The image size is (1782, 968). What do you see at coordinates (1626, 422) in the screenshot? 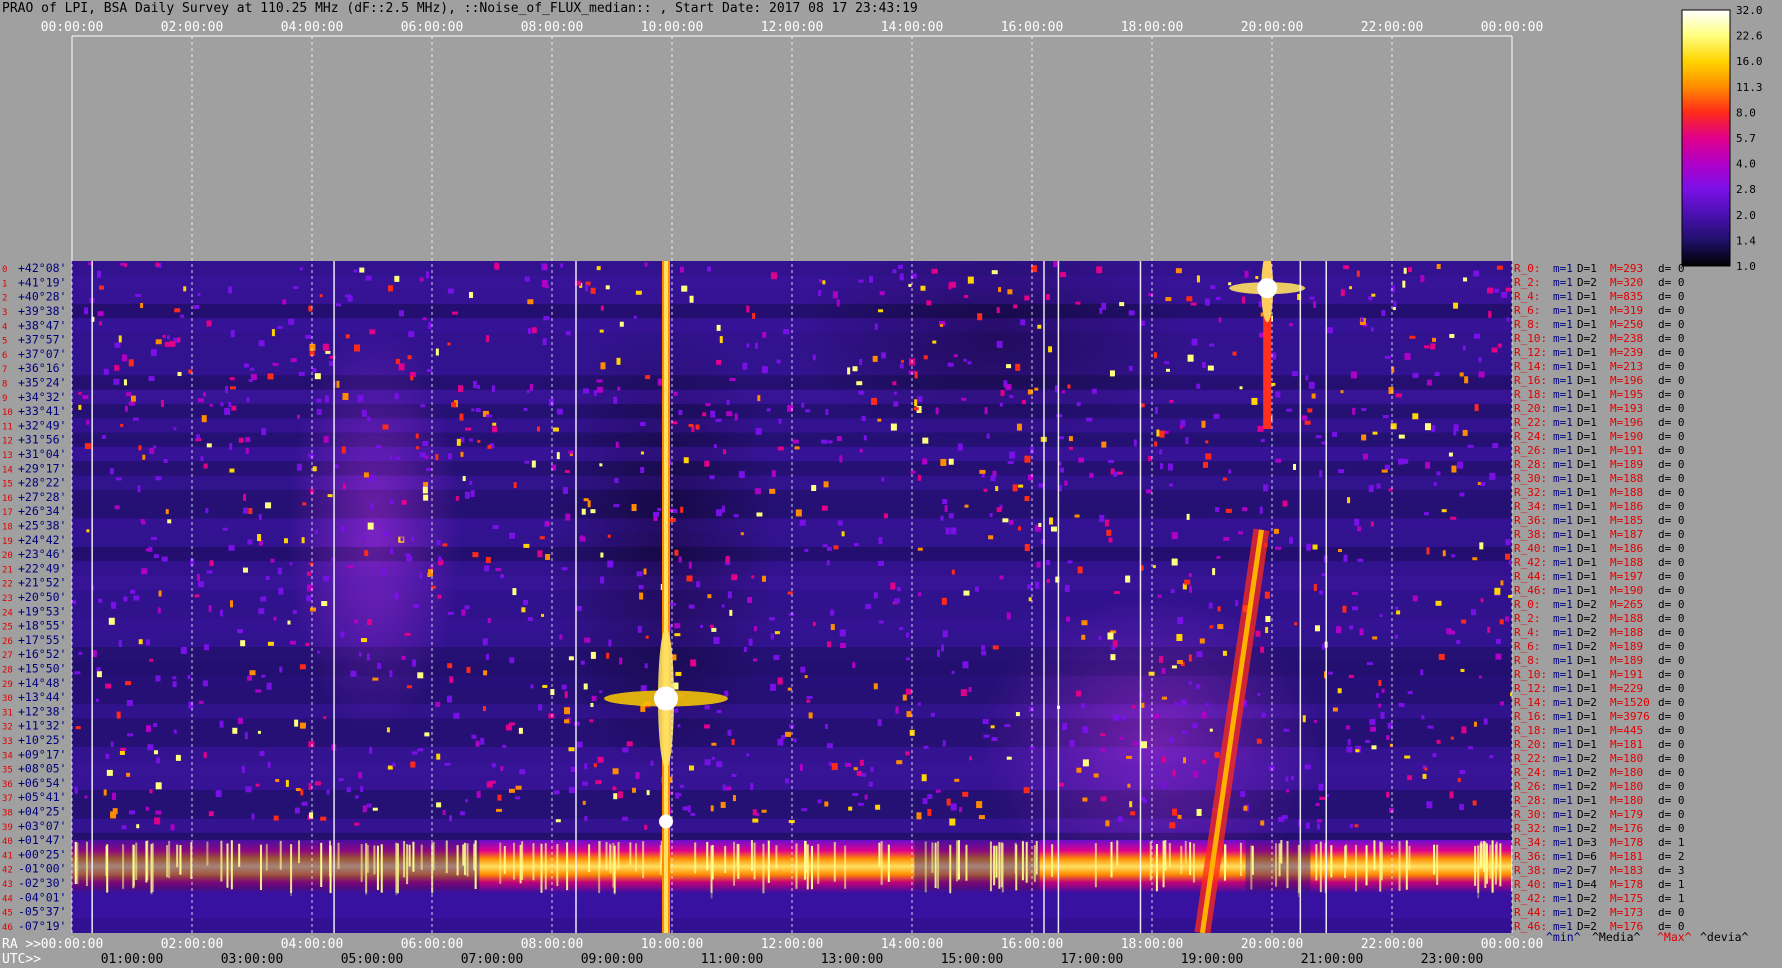
I see `stats-max-value: M=196` at bounding box center [1626, 422].